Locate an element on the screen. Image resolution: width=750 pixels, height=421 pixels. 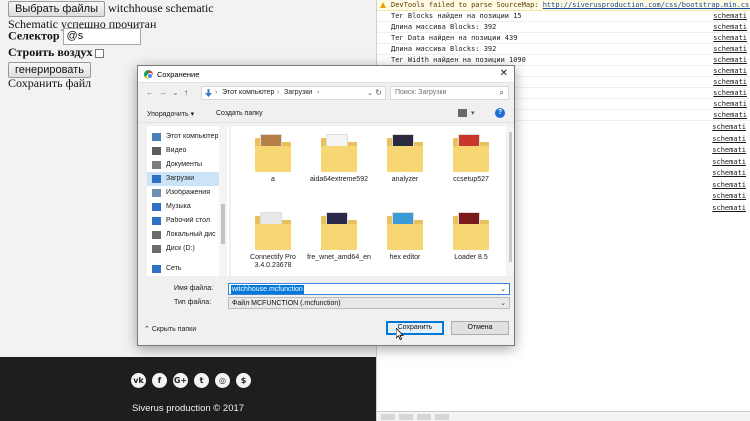
save-button: Сохранить is located at coordinates (415, 328).